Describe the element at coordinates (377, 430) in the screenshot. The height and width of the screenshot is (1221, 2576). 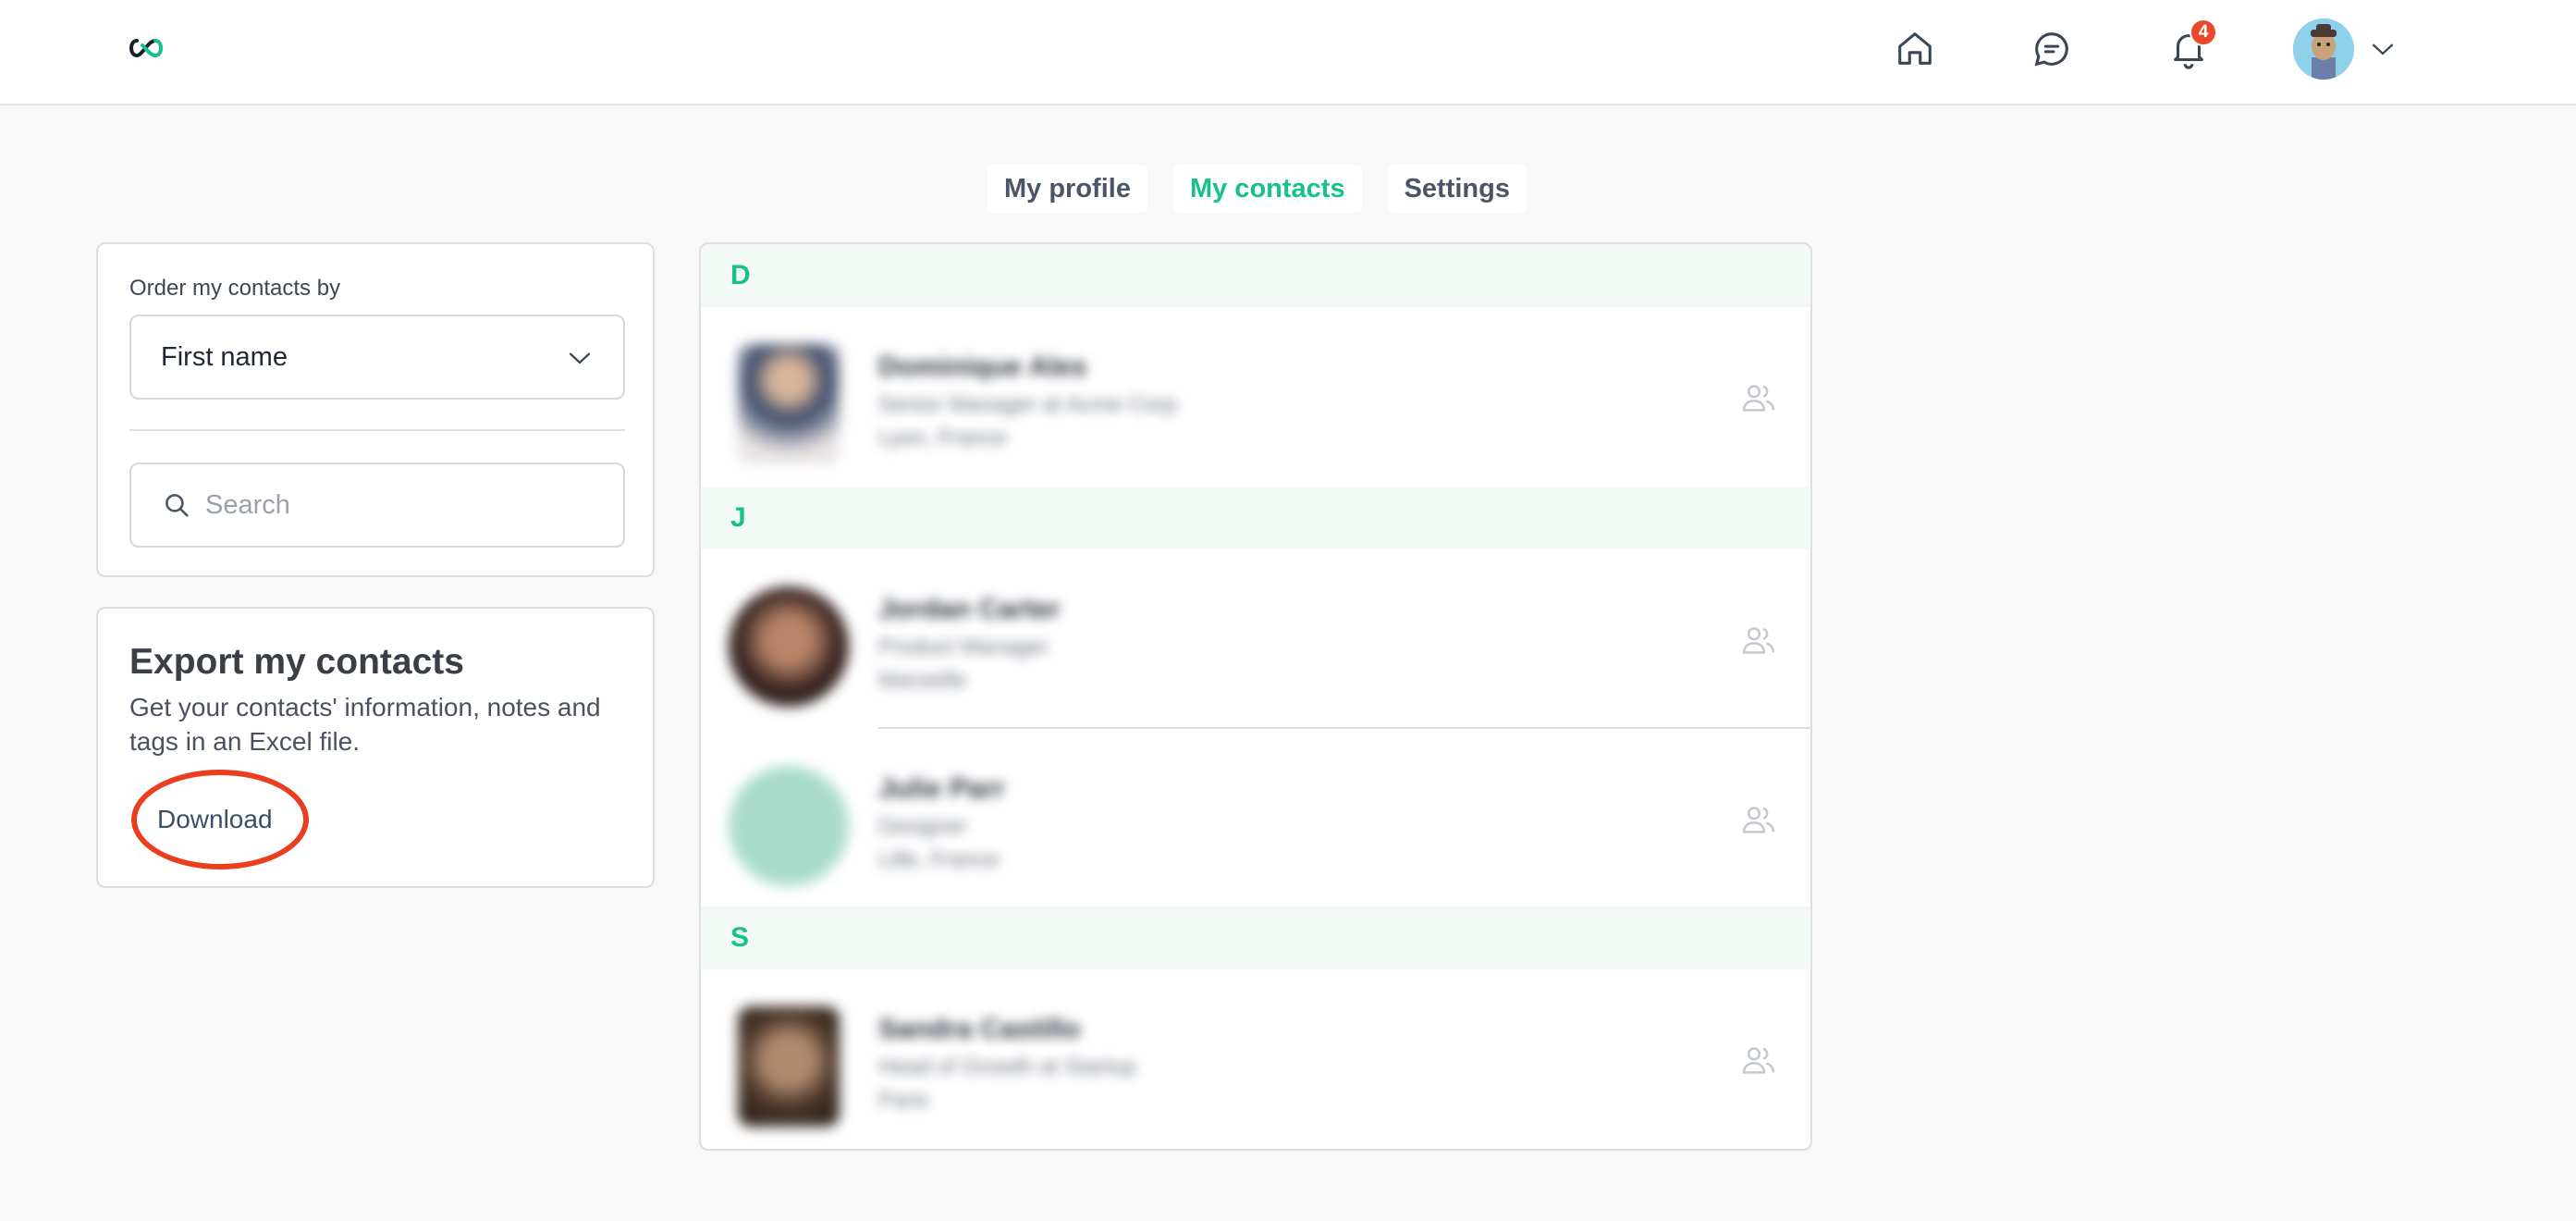
I see `divider` at that location.